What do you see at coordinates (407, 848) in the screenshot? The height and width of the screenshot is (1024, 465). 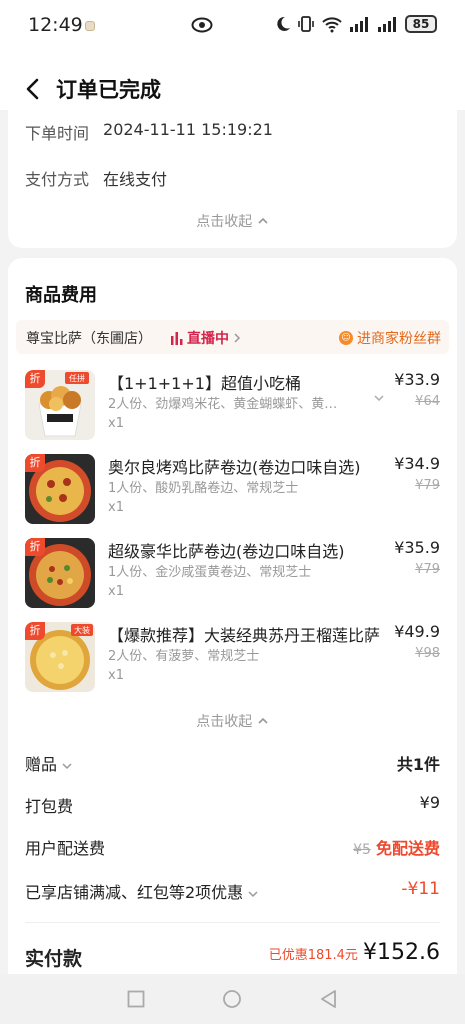 I see `delivery-value: 免配送费` at bounding box center [407, 848].